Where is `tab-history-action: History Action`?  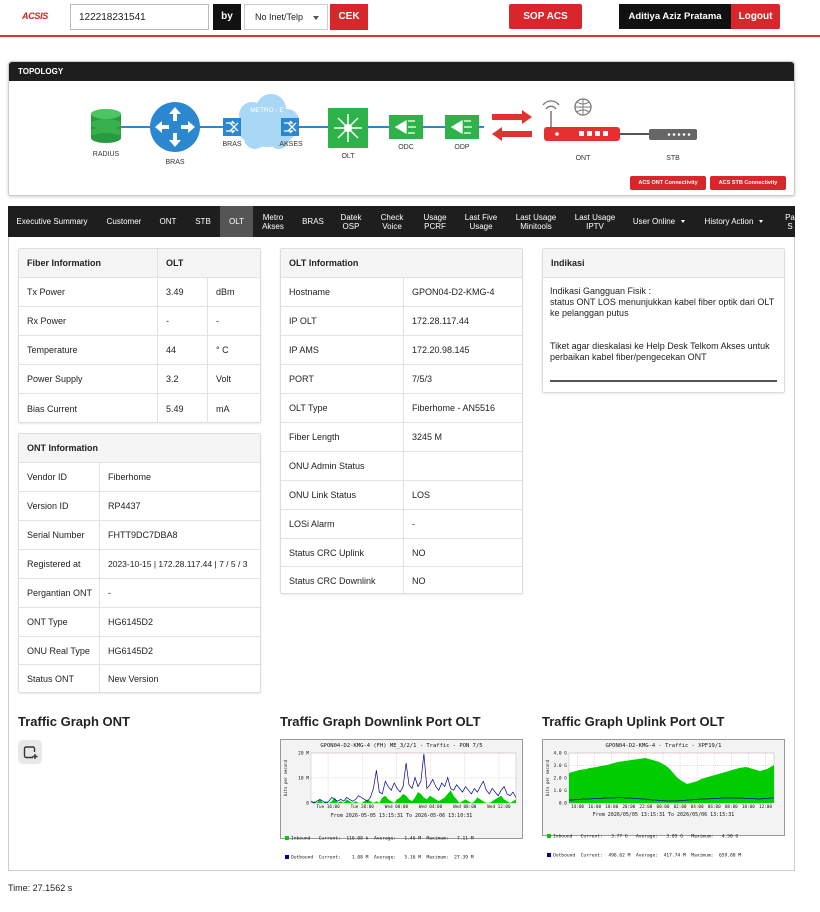 tab-history-action: History Action is located at coordinates (734, 221).